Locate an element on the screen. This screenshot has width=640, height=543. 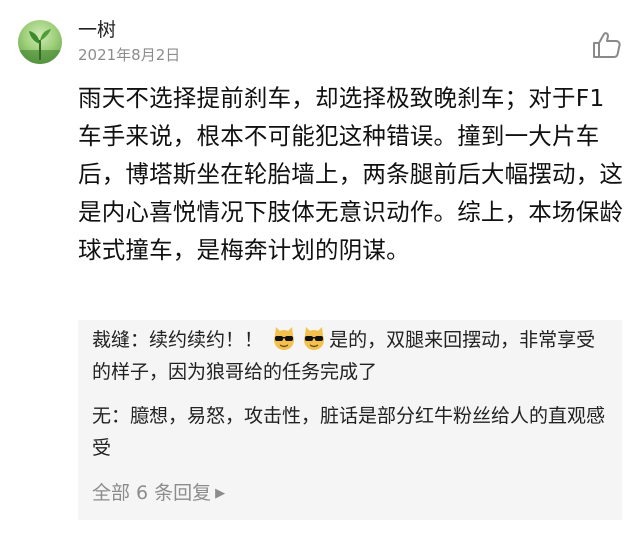
reply-item: 裁缝：续约续约！！ 是的，双腿来回摆动，非常享受的样子，因为狼哥给的任务完成了 is located at coordinates (350, 356).